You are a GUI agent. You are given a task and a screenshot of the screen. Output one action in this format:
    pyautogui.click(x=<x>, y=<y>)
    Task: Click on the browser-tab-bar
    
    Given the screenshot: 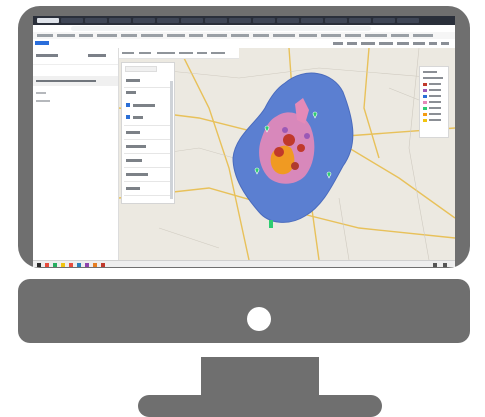 What is the action you would take?
    pyautogui.click(x=244, y=20)
    